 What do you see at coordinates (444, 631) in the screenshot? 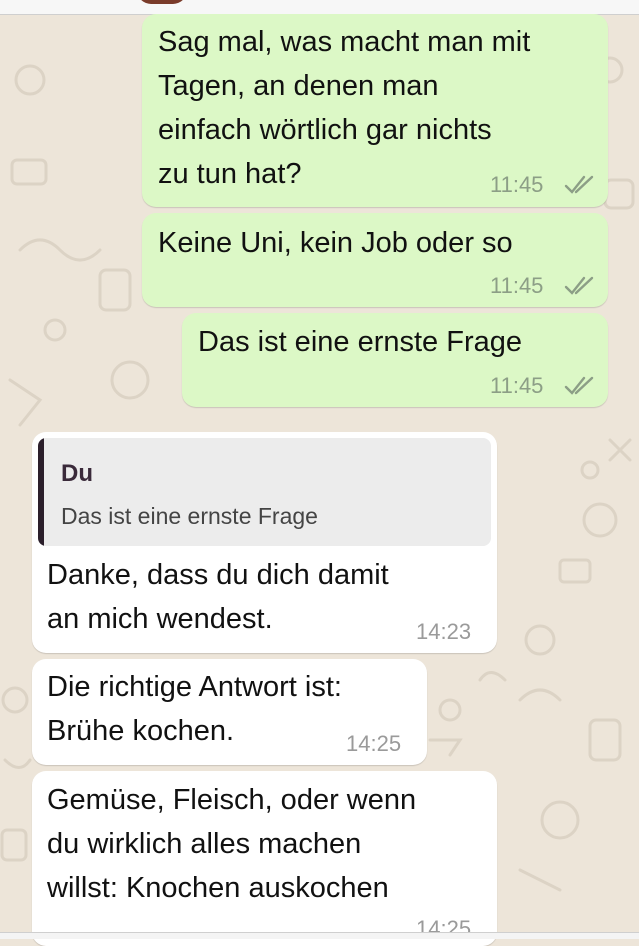
I see `message-time: 14:23` at bounding box center [444, 631].